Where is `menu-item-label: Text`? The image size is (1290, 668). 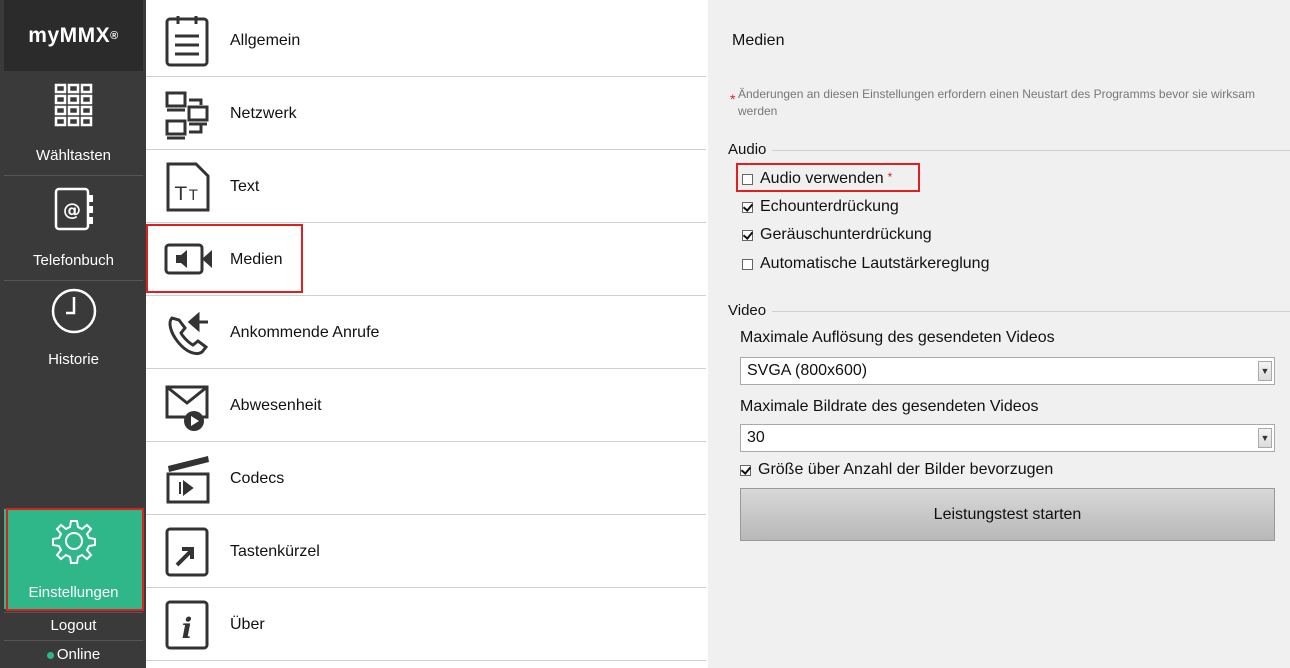 menu-item-label: Text is located at coordinates (245, 186).